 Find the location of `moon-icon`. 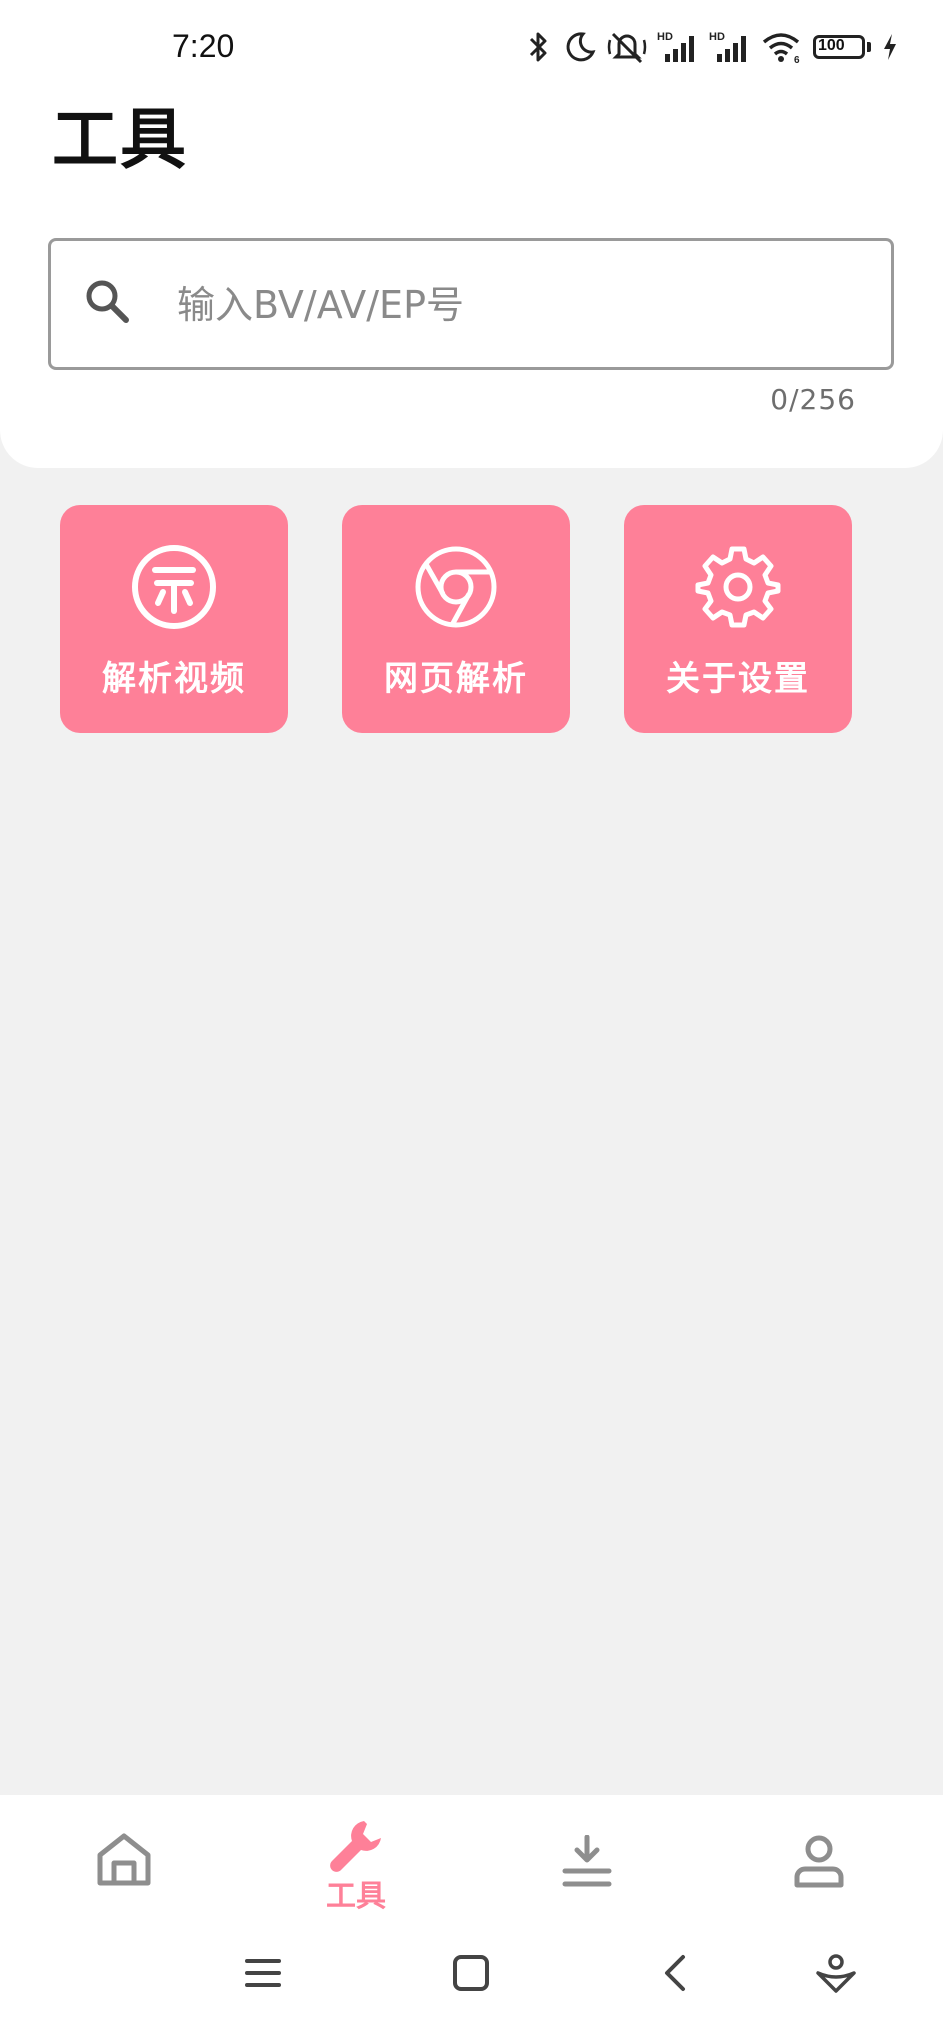

moon-icon is located at coordinates (580, 47).